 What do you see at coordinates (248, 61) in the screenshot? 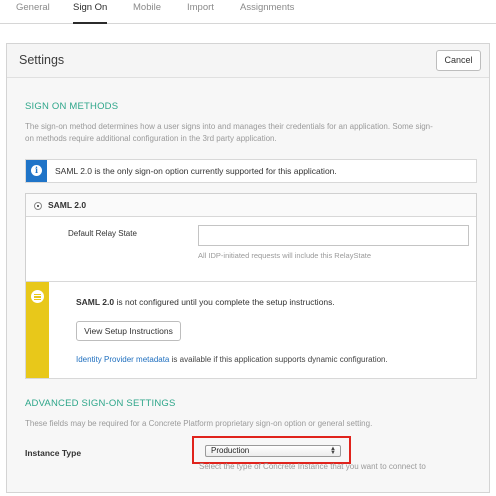
I see `panel-header: Settings Cancel` at bounding box center [248, 61].